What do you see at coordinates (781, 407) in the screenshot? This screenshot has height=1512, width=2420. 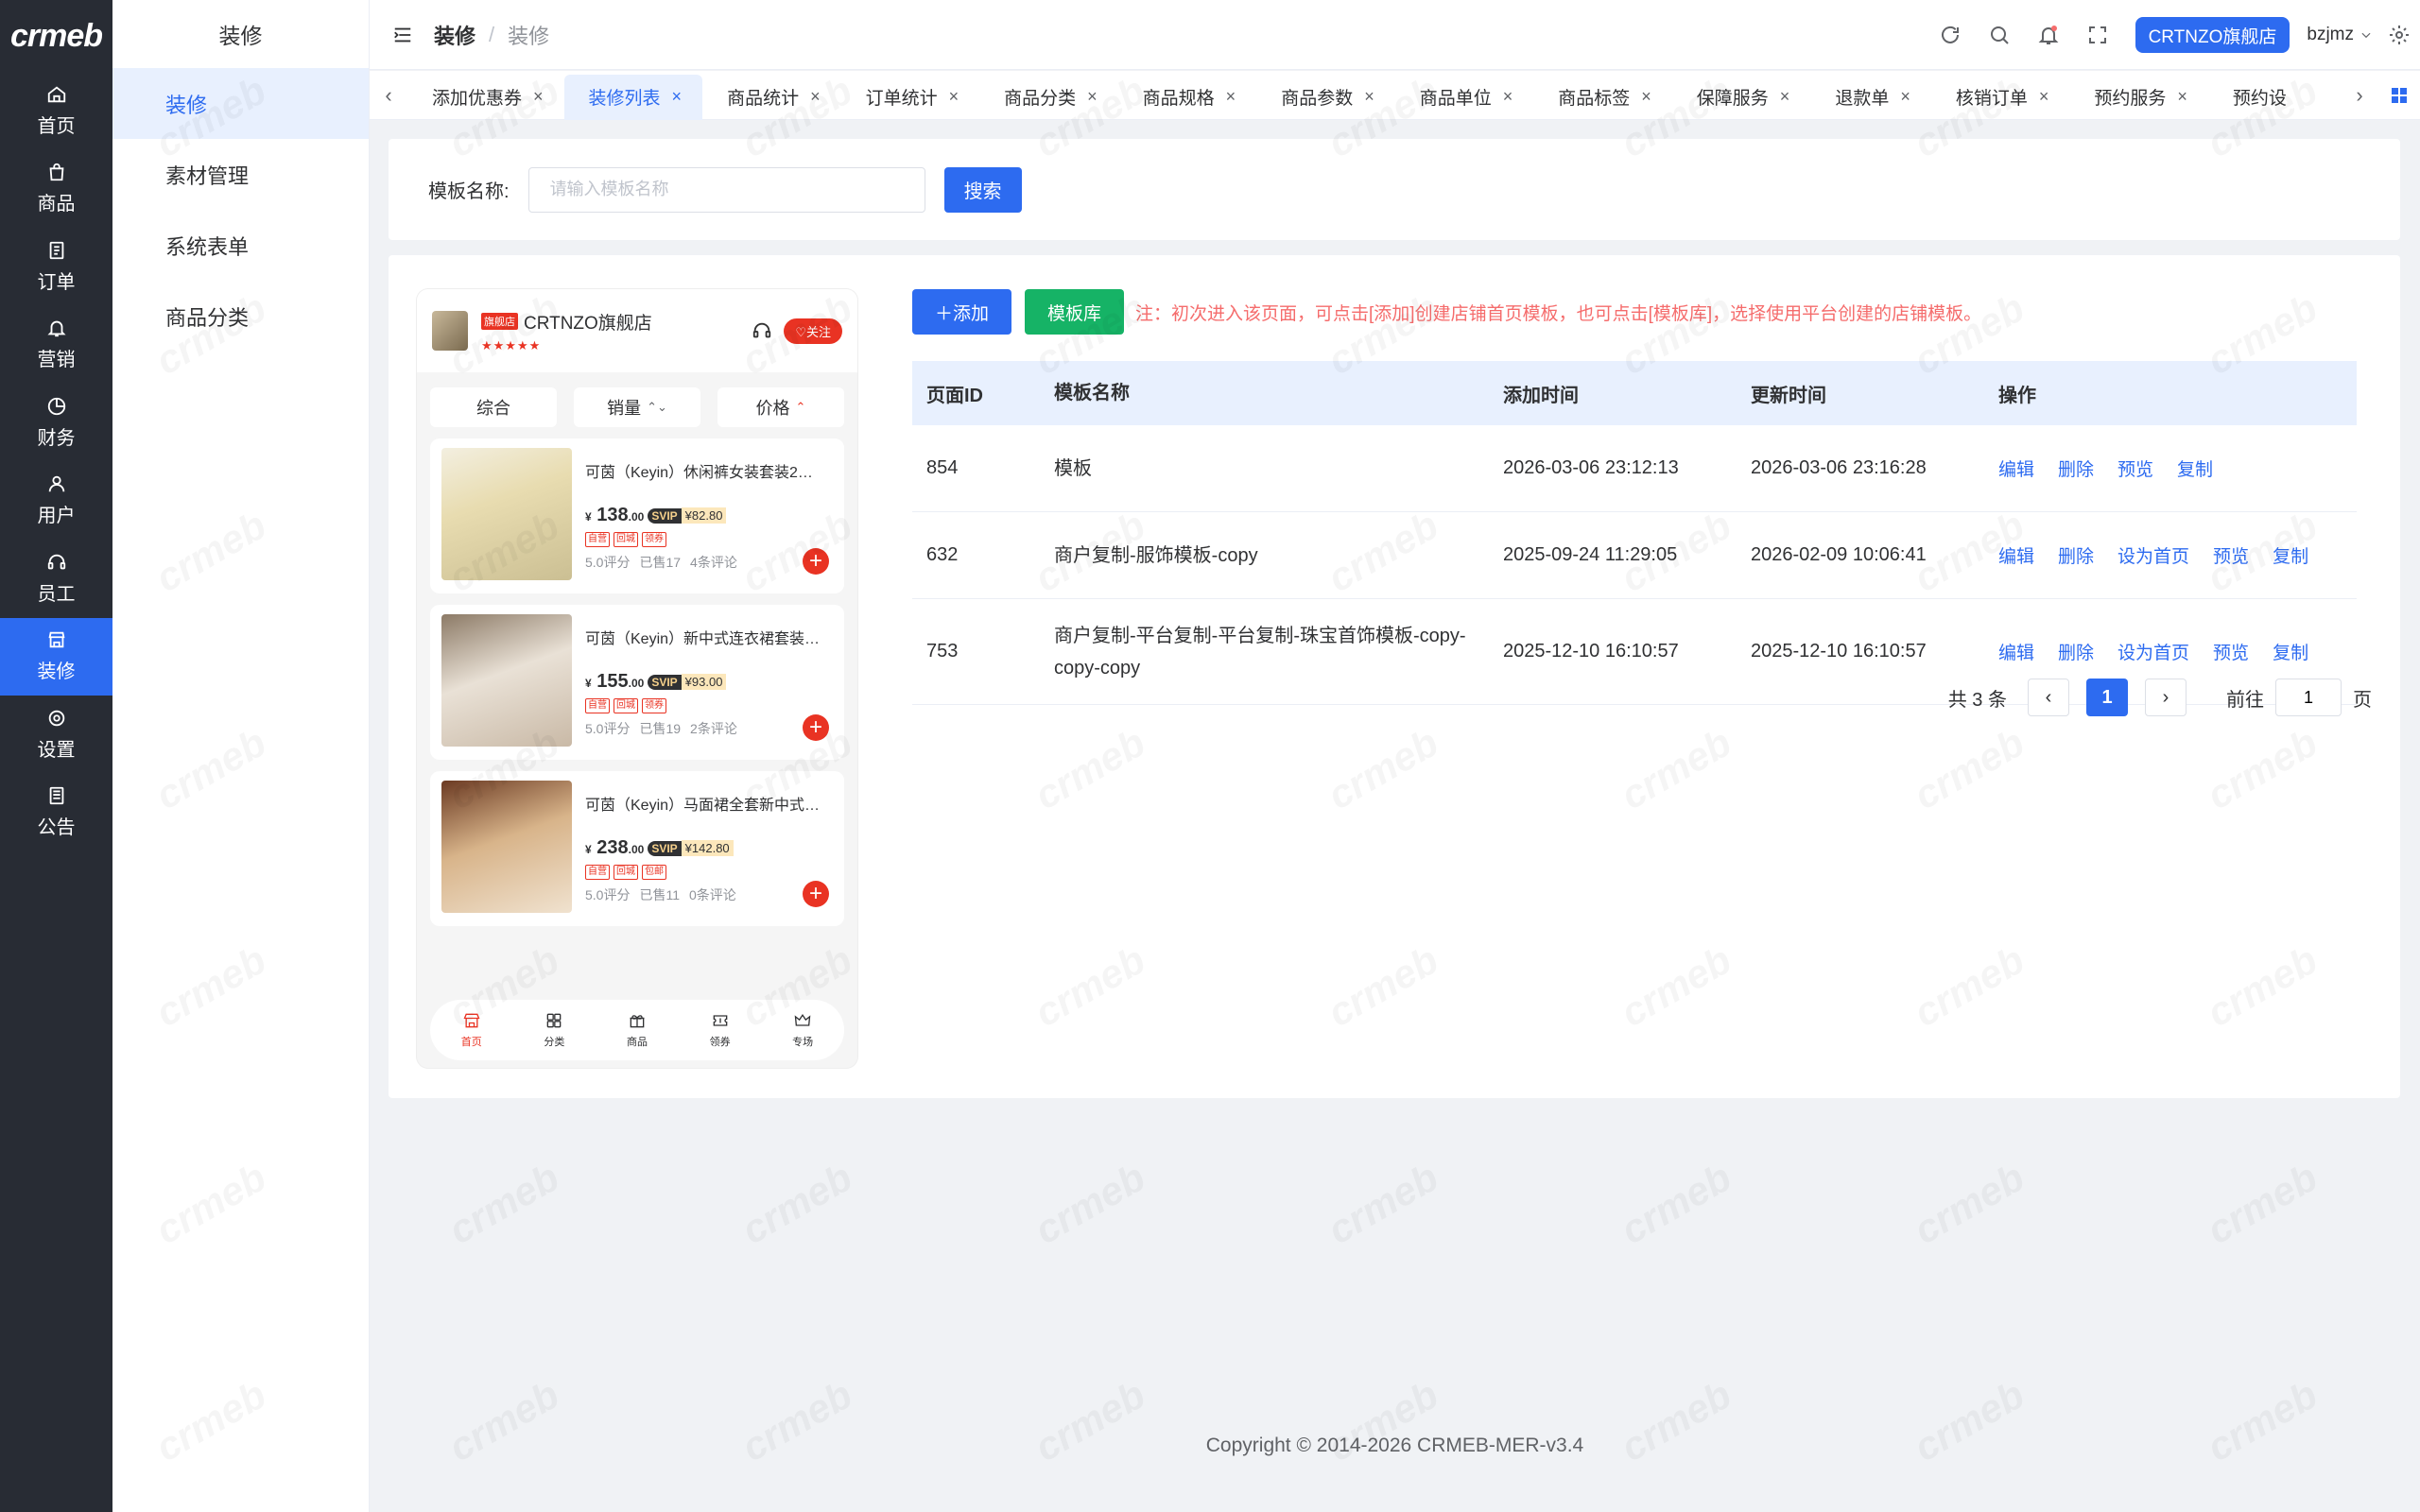 I see `sort-price: 价格 ⌃` at bounding box center [781, 407].